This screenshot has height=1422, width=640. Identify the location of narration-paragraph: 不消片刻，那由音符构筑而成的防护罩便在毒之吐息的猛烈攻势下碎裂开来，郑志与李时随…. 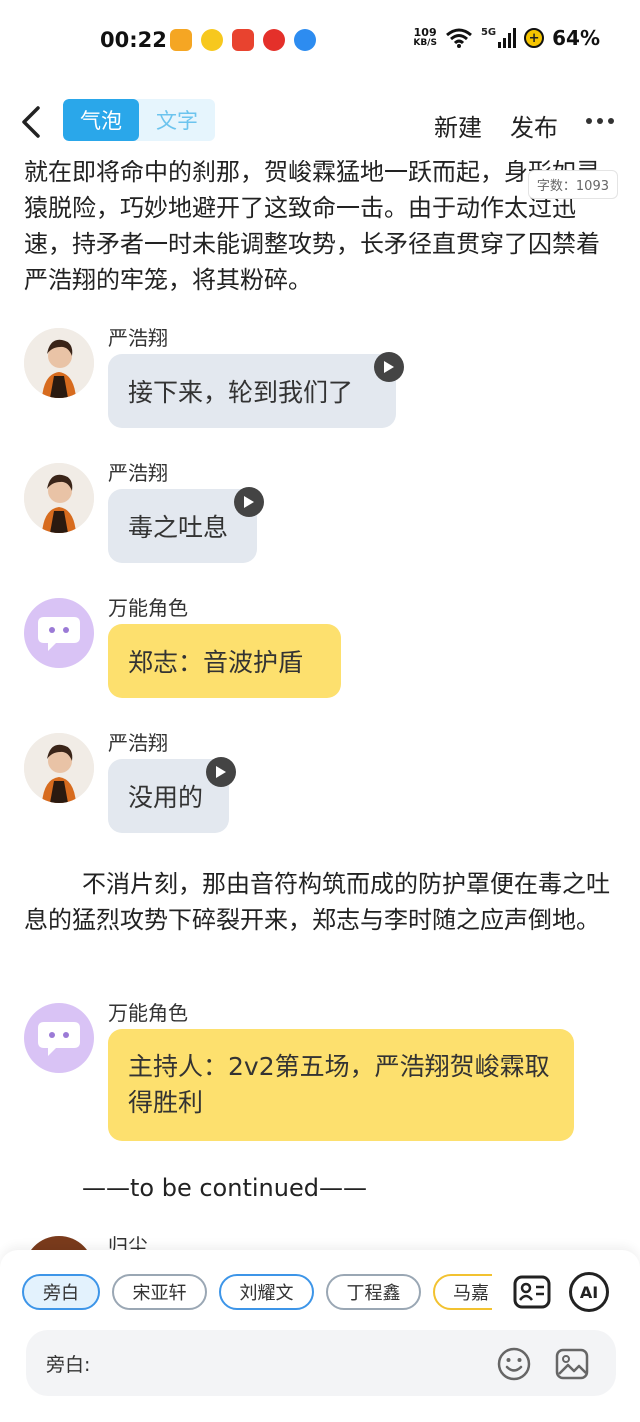
(317, 902).